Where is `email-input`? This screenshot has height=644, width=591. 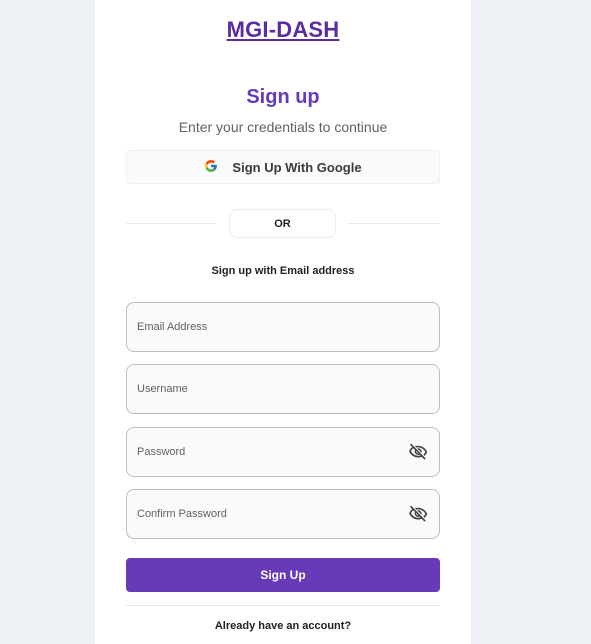
email-input is located at coordinates (283, 327).